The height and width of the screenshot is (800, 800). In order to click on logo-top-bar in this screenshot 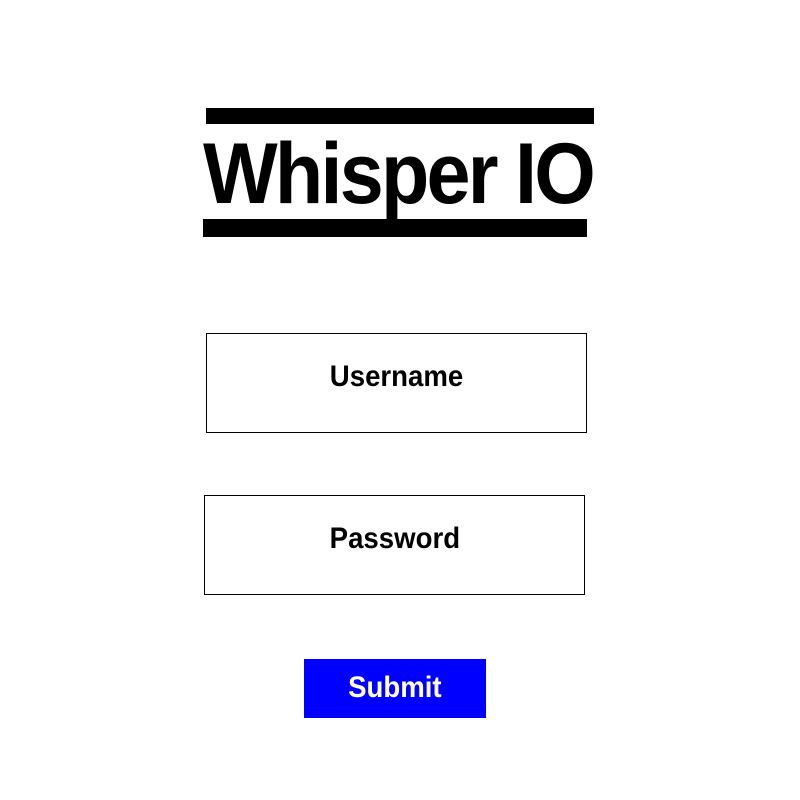, I will do `click(400, 116)`.